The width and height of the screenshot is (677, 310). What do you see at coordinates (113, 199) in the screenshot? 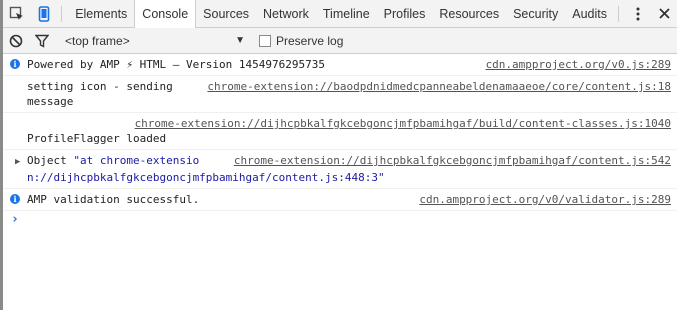
I see `message-text: AMP validation successful.` at bounding box center [113, 199].